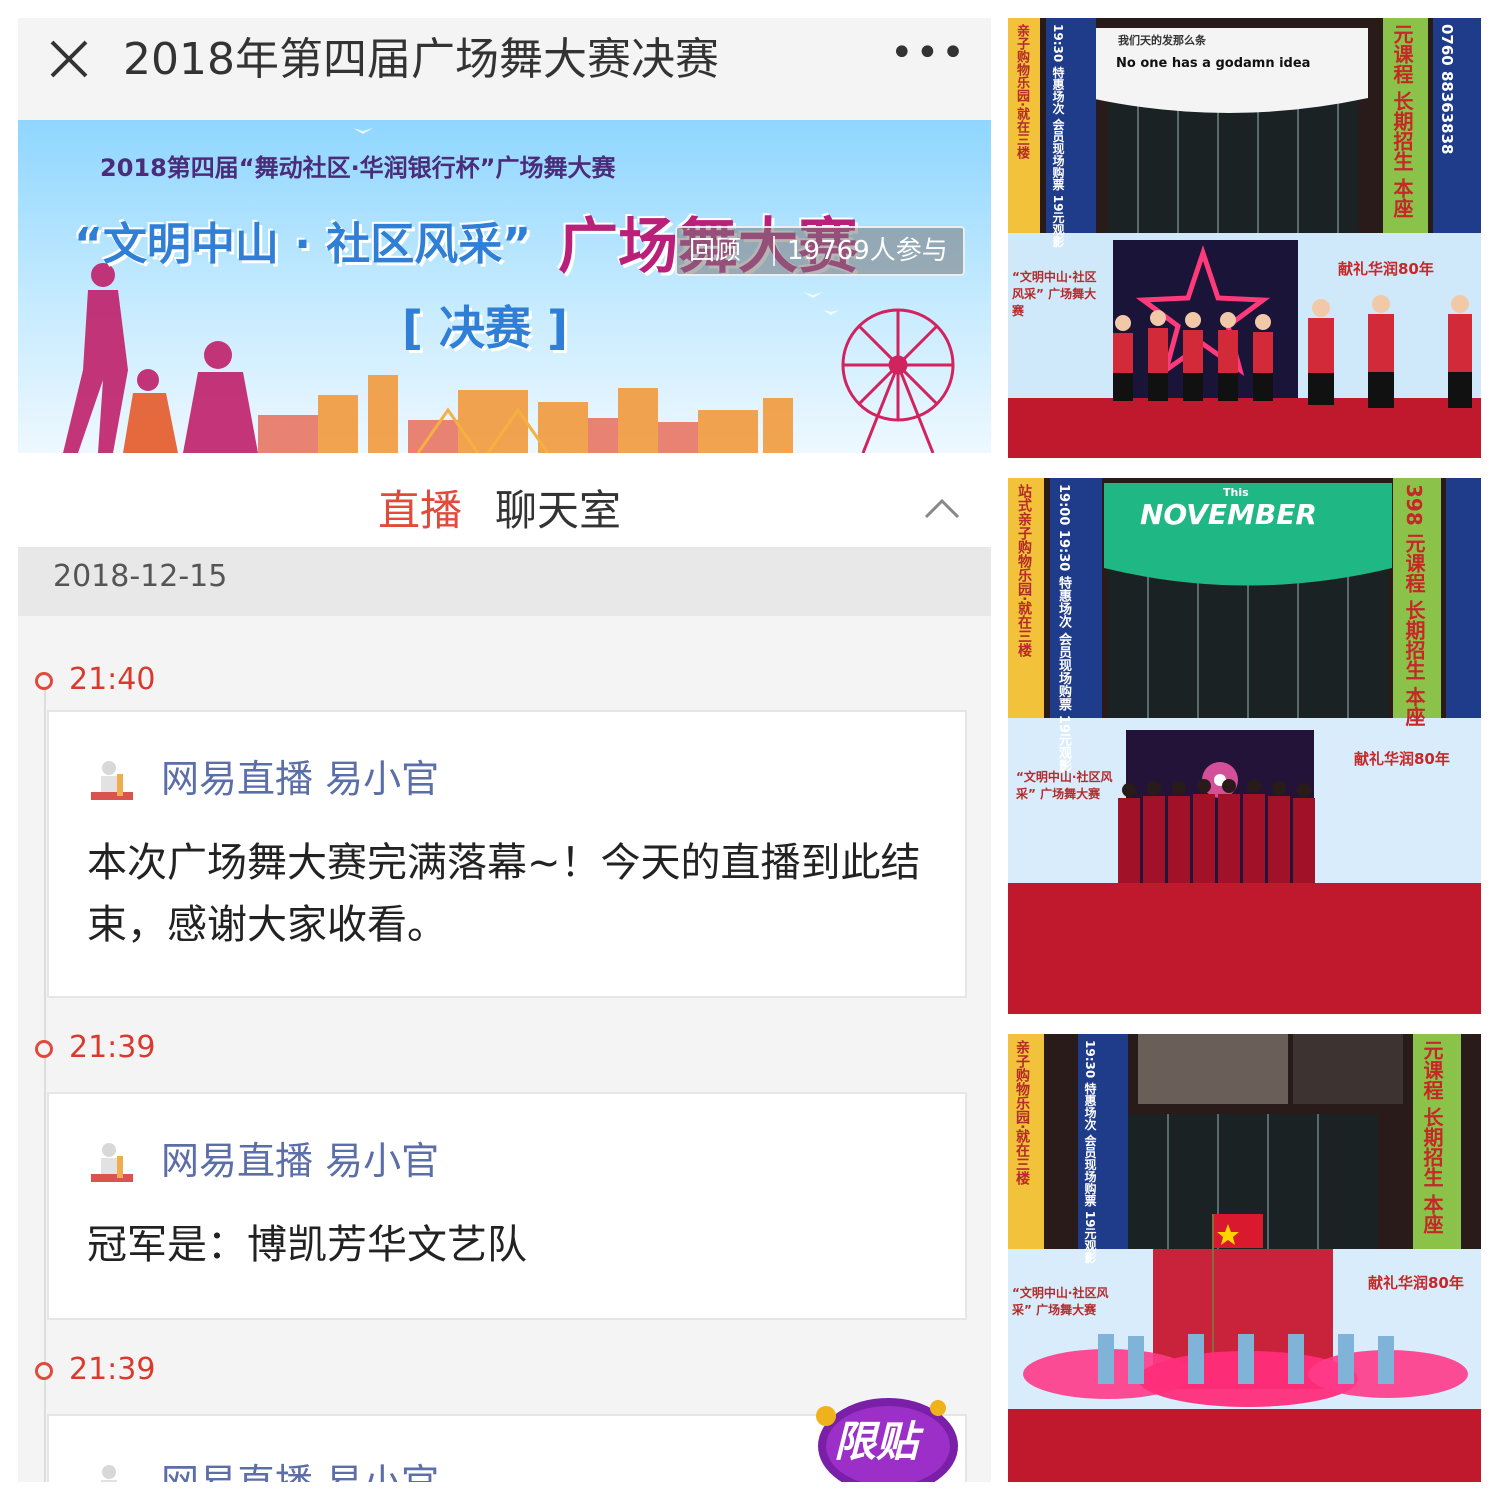 The image size is (1500, 1500). What do you see at coordinates (715, 251) in the screenshot?
I see `replay-label: 回顾` at bounding box center [715, 251].